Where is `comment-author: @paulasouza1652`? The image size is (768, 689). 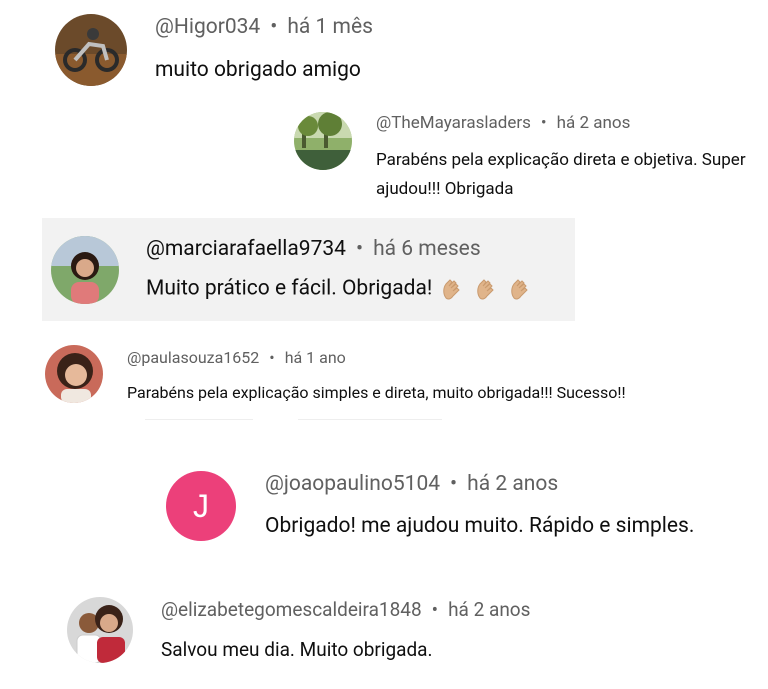 comment-author: @paulasouza1652 is located at coordinates (193, 357).